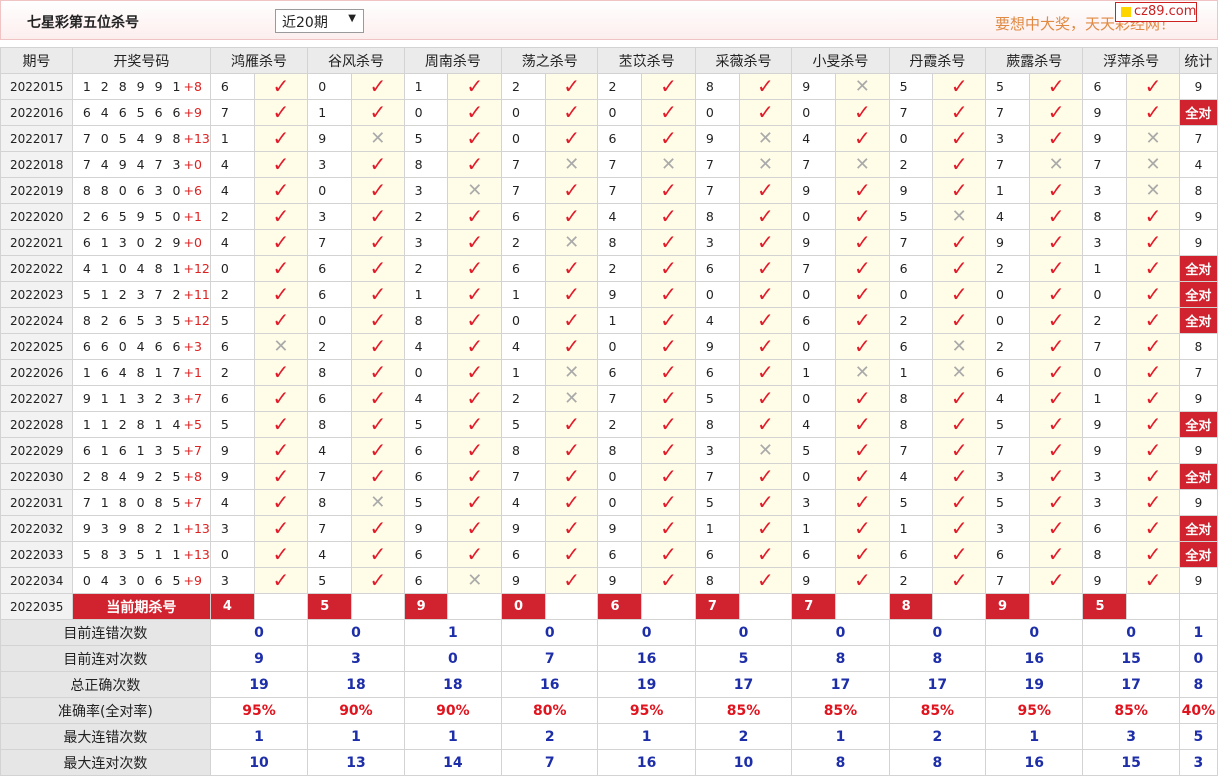 The width and height of the screenshot is (1218, 779). Describe the element at coordinates (141, 242) in the screenshot. I see `draw-number-cell: 6 1 3 0 2 9+0` at that location.